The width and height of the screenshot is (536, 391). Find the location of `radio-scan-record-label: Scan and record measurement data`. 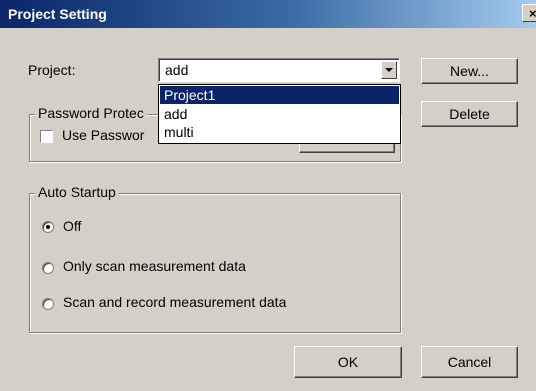

radio-scan-record-label: Scan and record measurement data is located at coordinates (175, 302).